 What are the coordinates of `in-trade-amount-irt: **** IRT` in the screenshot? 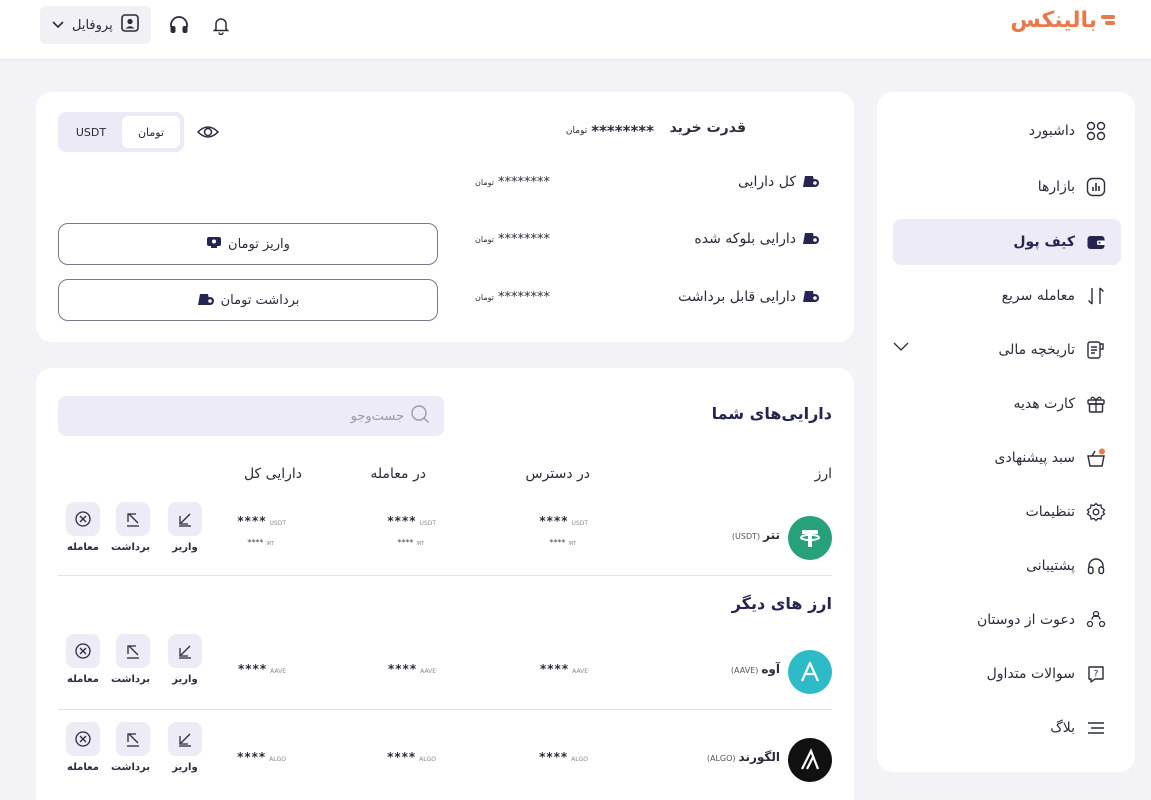 It's located at (410, 542).